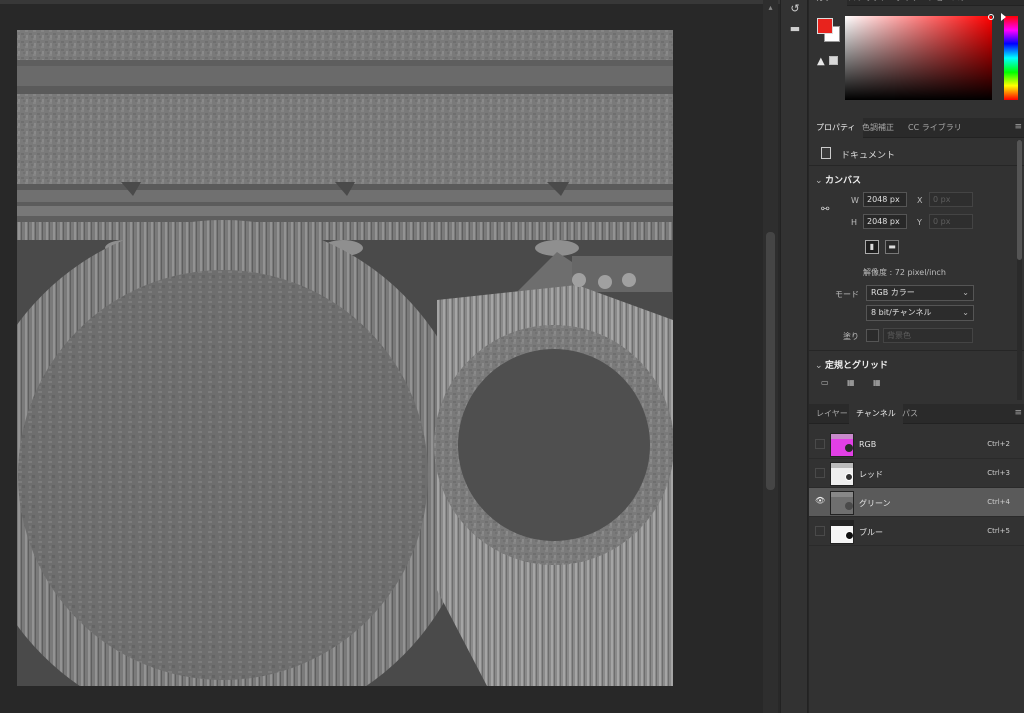 The width and height of the screenshot is (1024, 713). What do you see at coordinates (872, 335) in the screenshot?
I see `fill-color-swatch` at bounding box center [872, 335].